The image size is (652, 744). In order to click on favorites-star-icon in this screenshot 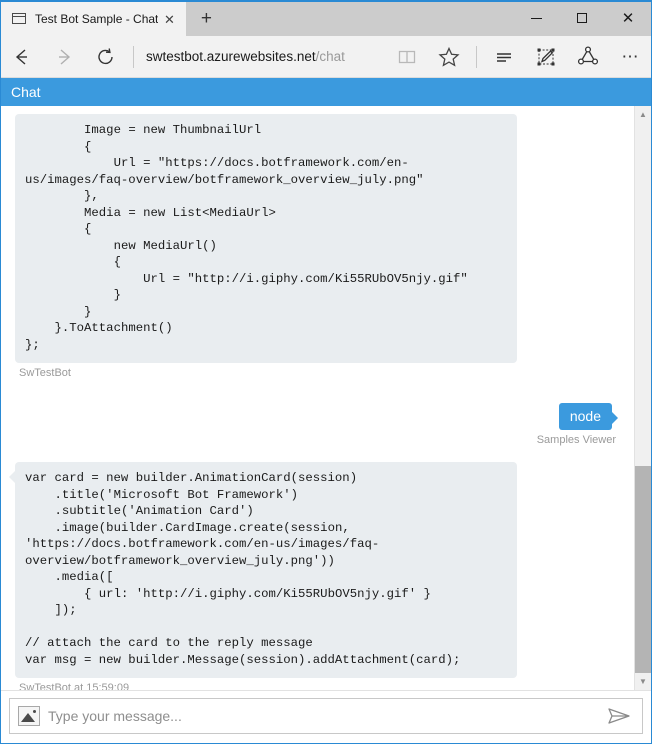, I will do `click(449, 57)`.